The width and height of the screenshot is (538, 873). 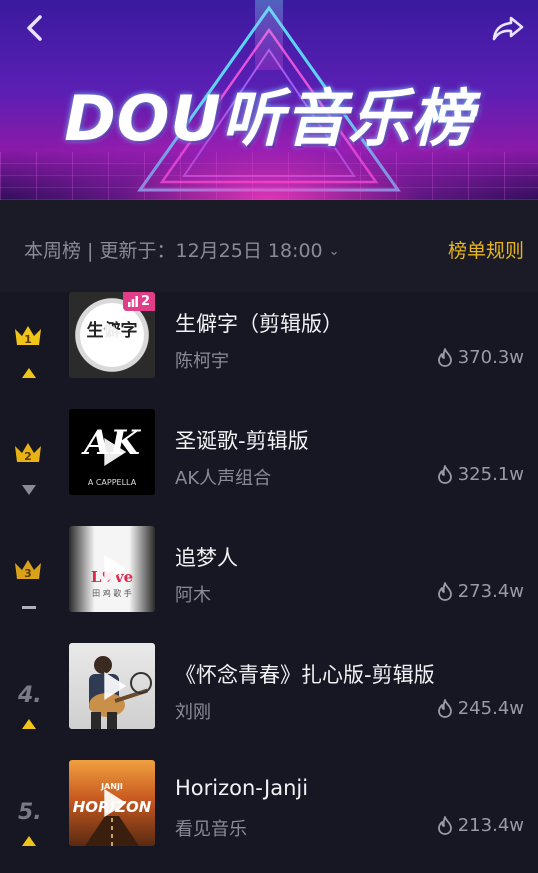 I want to click on chart-rules-link: 榜单规则, so click(x=486, y=249).